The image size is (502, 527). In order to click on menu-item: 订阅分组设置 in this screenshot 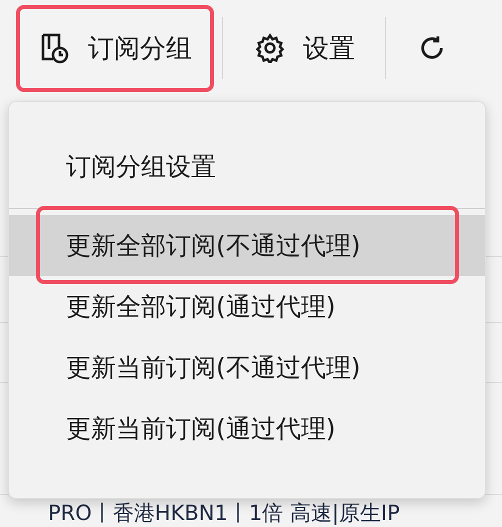, I will do `click(247, 172)`.